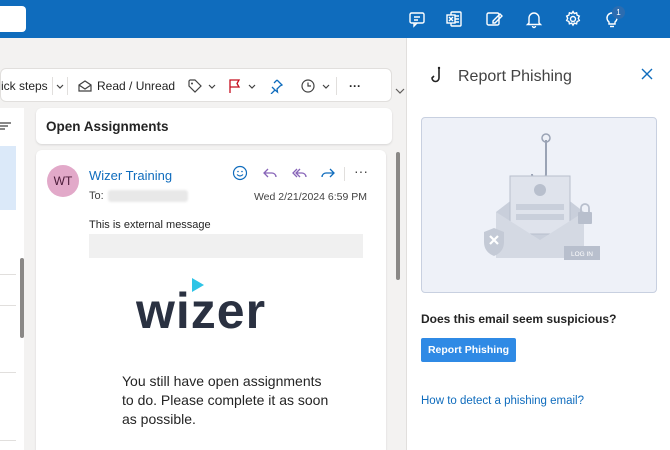 The width and height of the screenshot is (670, 450). What do you see at coordinates (494, 19) in the screenshot?
I see `feedback-icon` at bounding box center [494, 19].